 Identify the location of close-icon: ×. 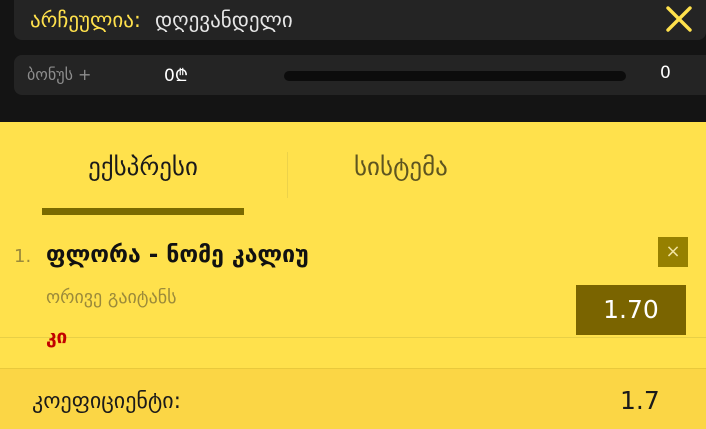
(673, 251).